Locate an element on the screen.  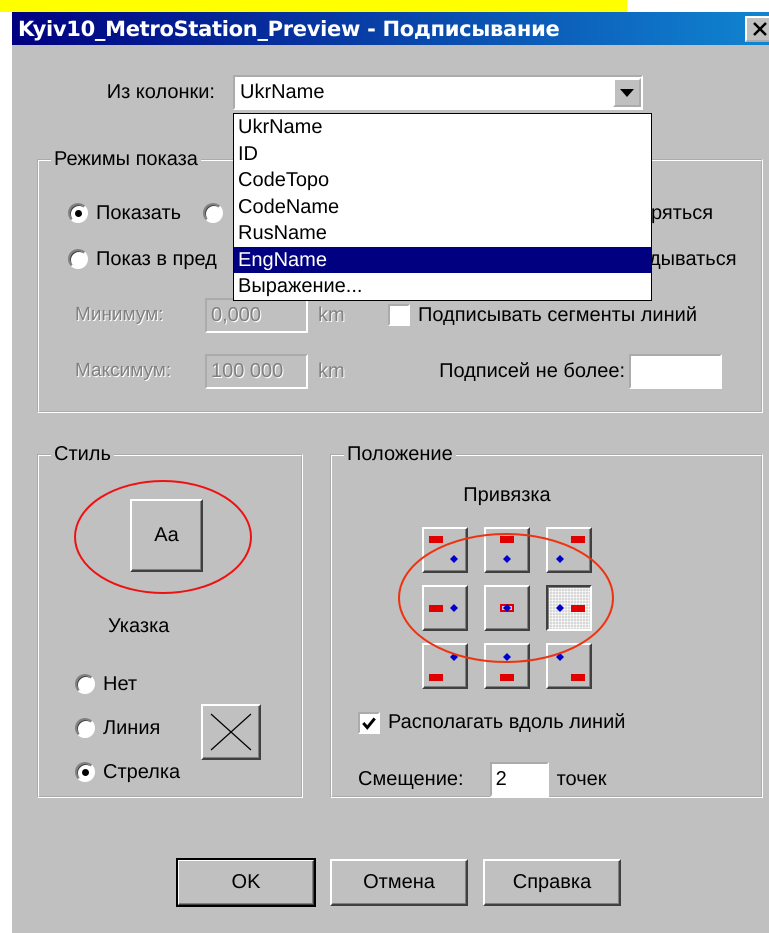
anchor-button is located at coordinates (569, 608).